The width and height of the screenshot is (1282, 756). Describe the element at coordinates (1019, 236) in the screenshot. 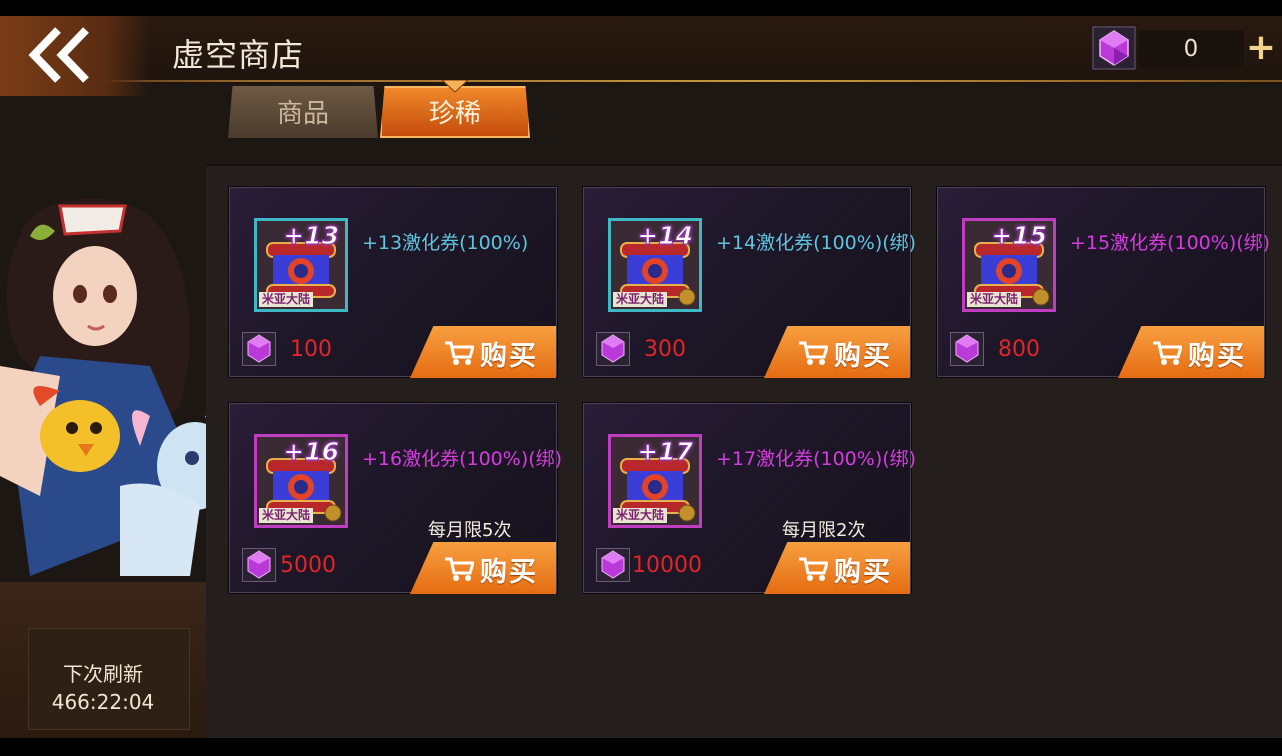

I see `item-level: +15` at that location.